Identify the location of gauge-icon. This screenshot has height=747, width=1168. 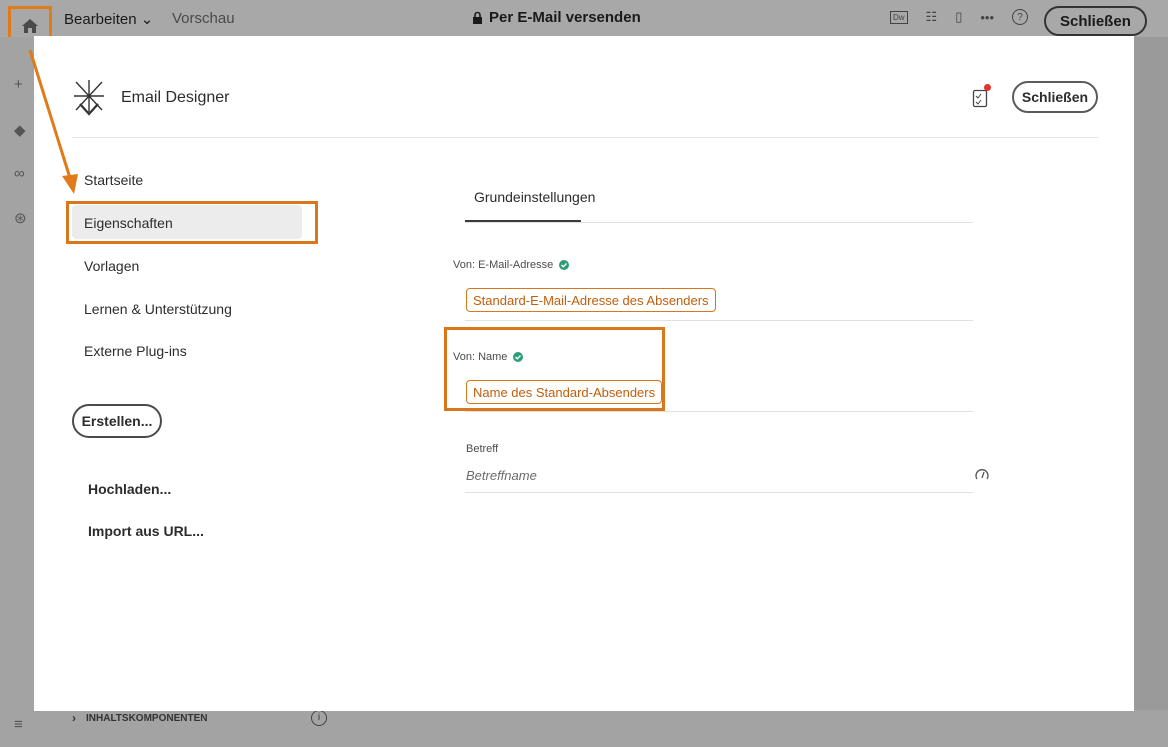
(982, 474).